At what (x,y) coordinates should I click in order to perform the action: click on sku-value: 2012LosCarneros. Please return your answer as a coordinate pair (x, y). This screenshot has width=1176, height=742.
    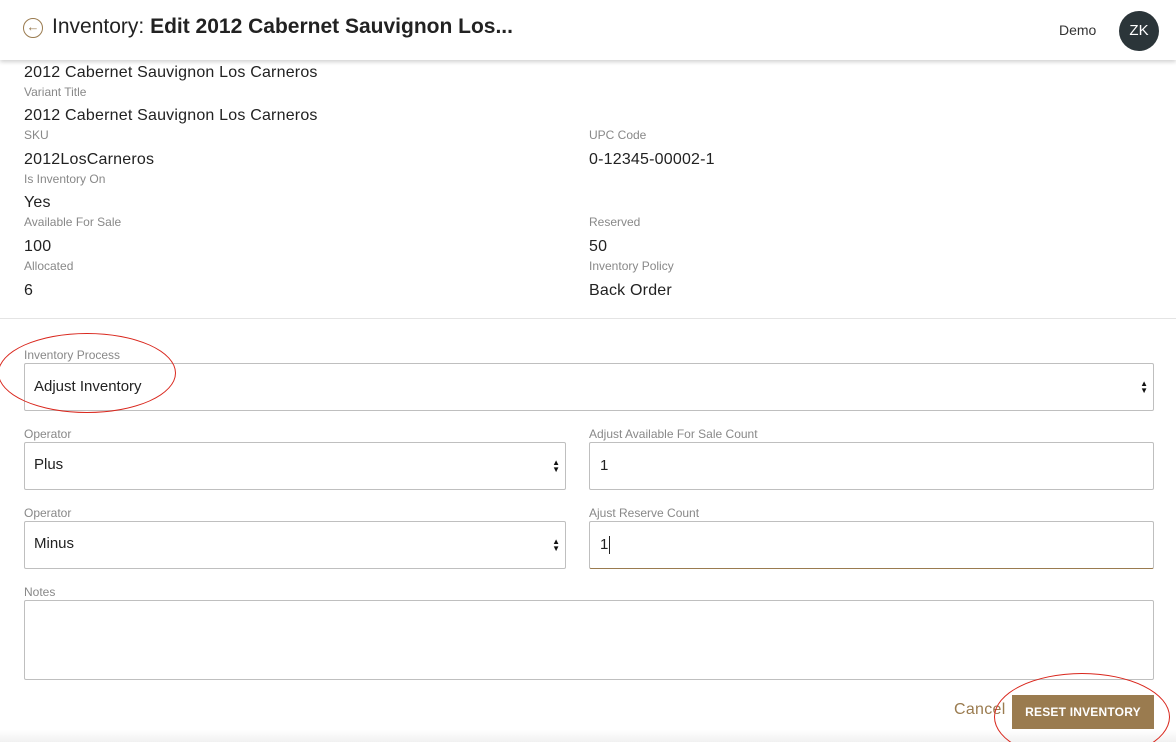
    Looking at the image, I should click on (89, 159).